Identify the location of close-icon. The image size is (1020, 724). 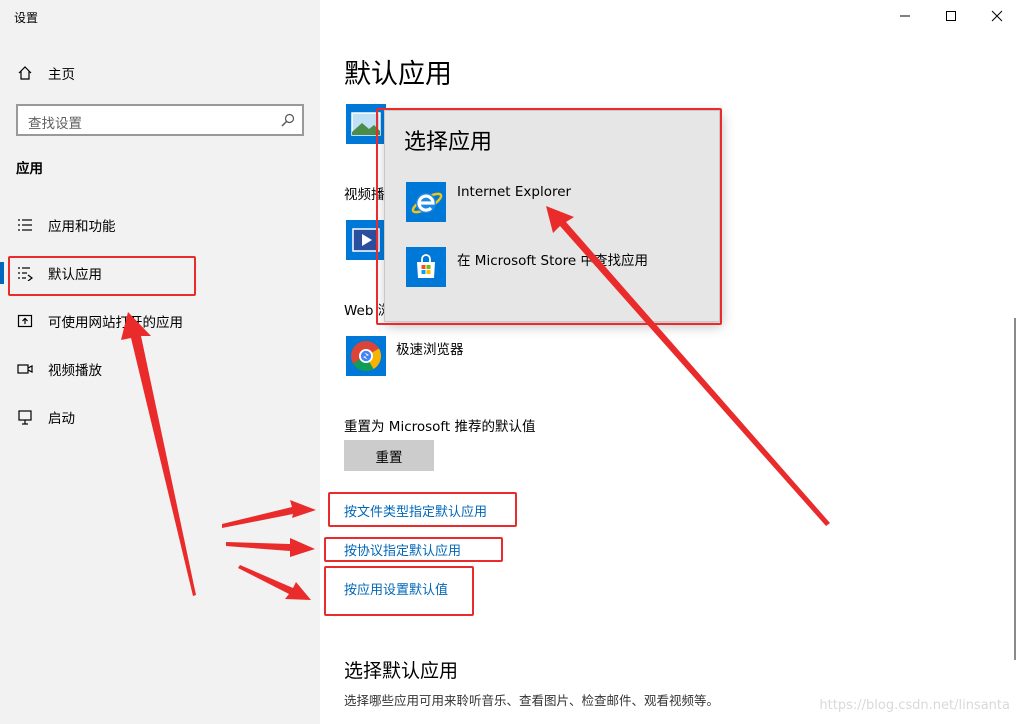
(997, 16).